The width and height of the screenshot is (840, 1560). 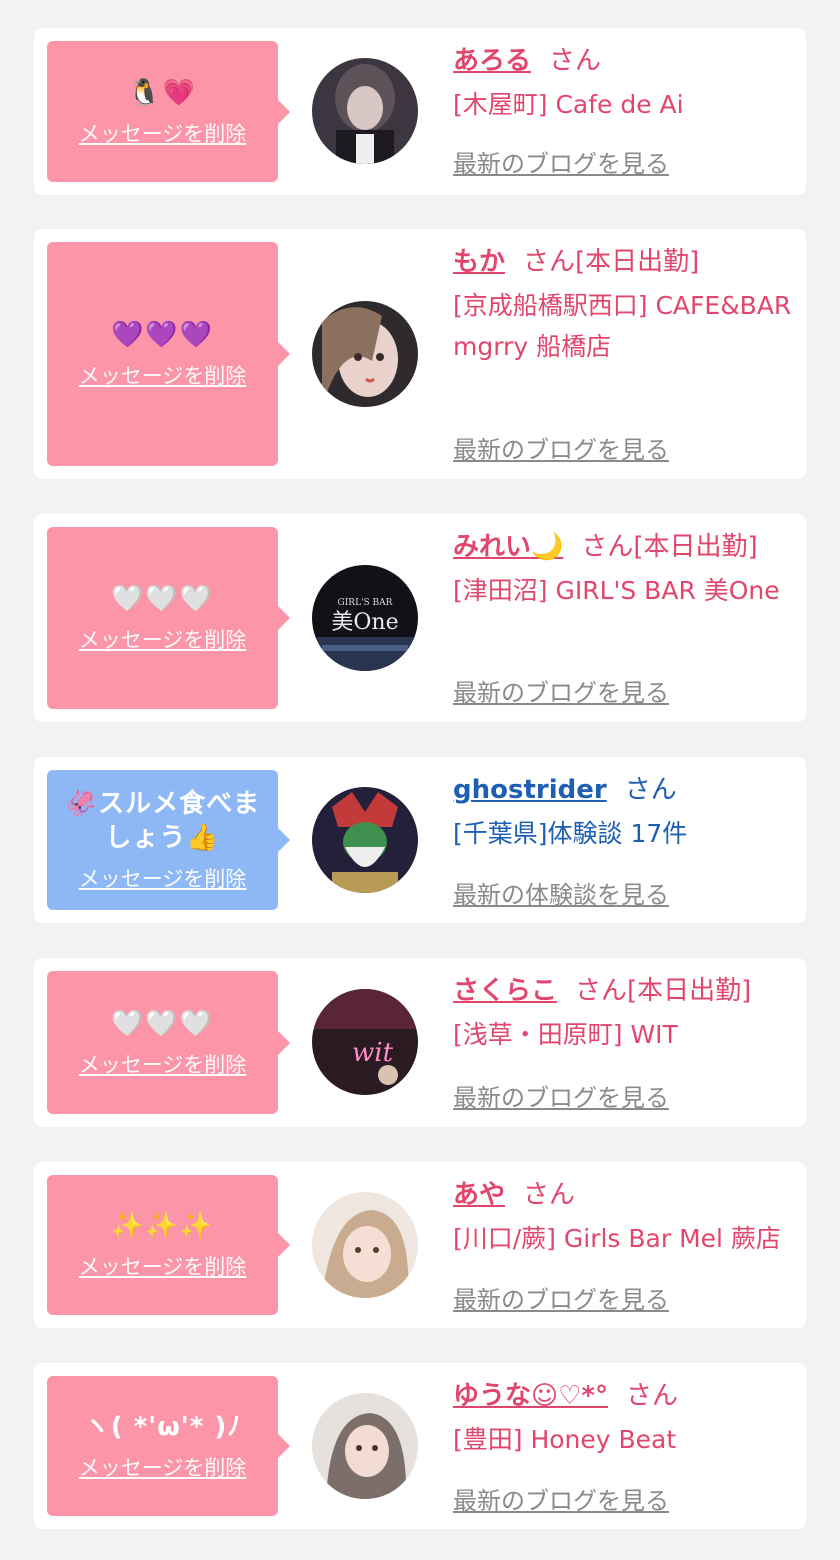 I want to click on svg-text: GIRL'S BAR, so click(x=365, y=603).